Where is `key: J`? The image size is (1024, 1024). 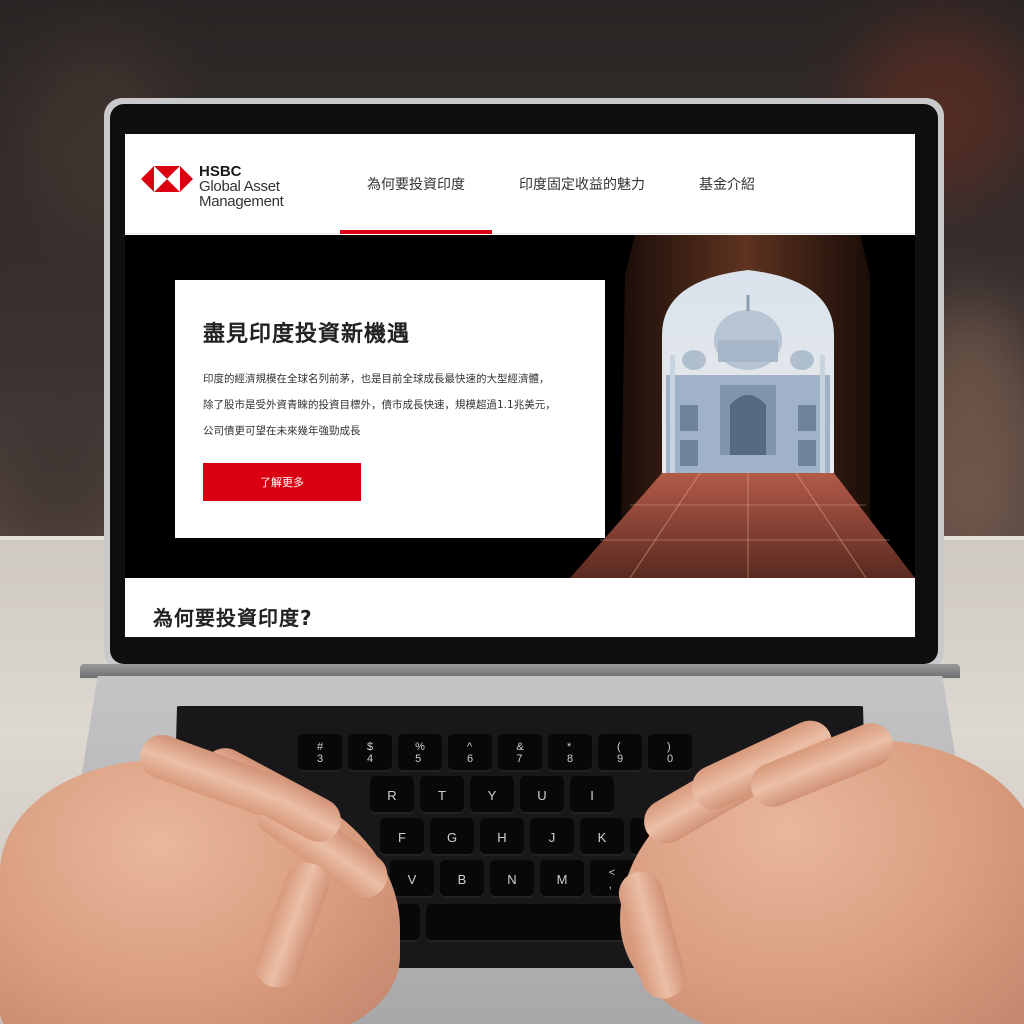
key: J is located at coordinates (552, 837).